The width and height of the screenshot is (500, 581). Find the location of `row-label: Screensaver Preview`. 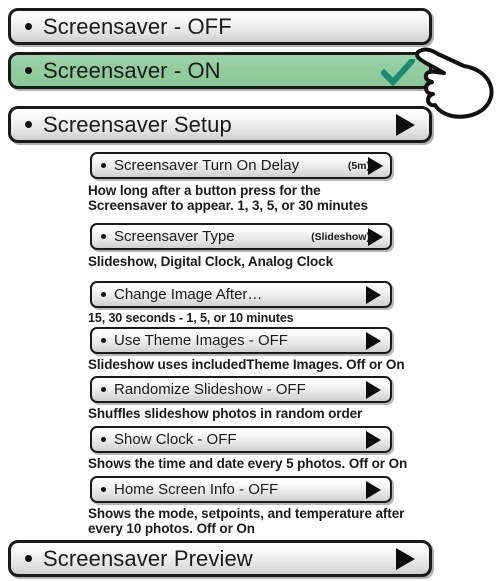

row-label: Screensaver Preview is located at coordinates (148, 558).